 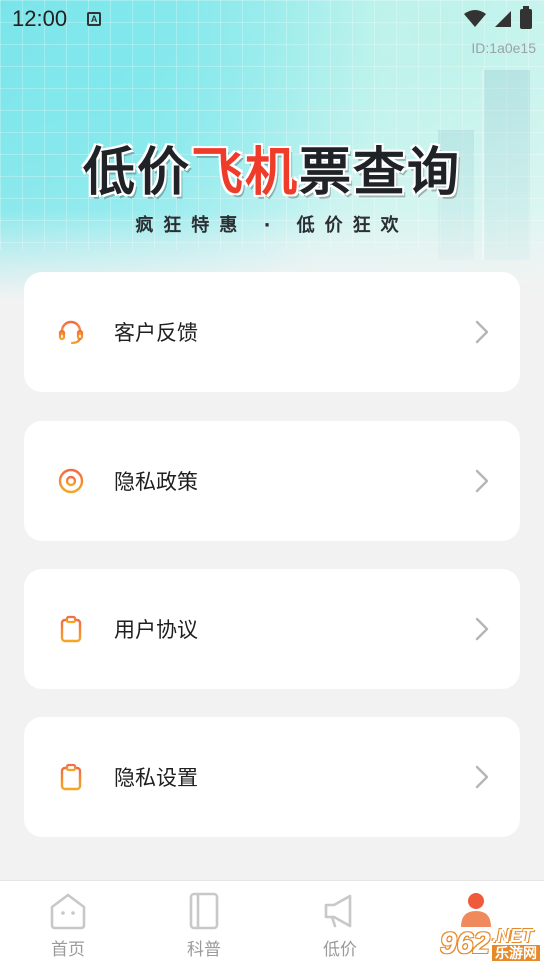 What do you see at coordinates (272, 777) in the screenshot?
I see `menu-item-privacy-settings: 隐私设置` at bounding box center [272, 777].